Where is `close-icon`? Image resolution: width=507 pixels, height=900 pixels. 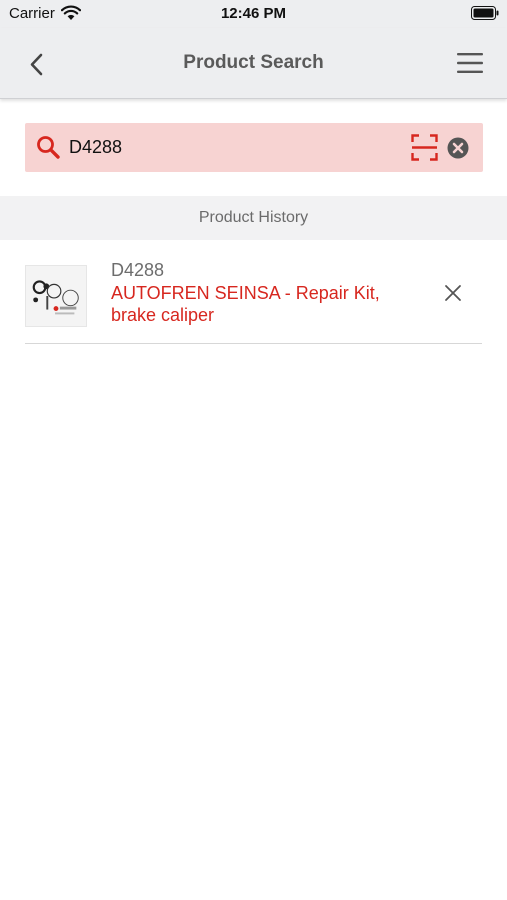 close-icon is located at coordinates (453, 293).